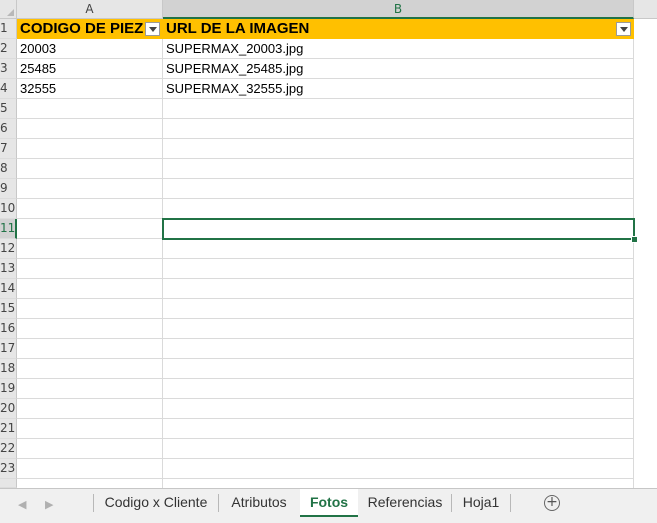 The height and width of the screenshot is (523, 657). What do you see at coordinates (82, 28) in the screenshot?
I see `header-label-codigo: CODIGO DE PIEZ` at bounding box center [82, 28].